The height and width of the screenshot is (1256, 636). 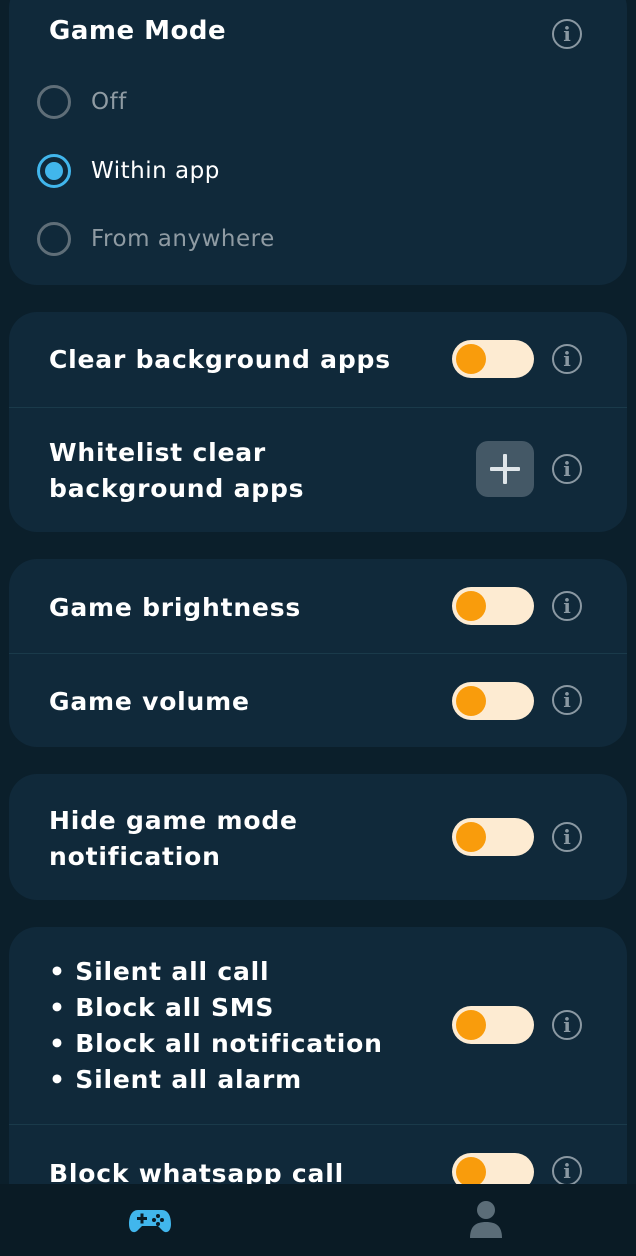 I want to click on game-mode-title: Game Mode, so click(x=138, y=31).